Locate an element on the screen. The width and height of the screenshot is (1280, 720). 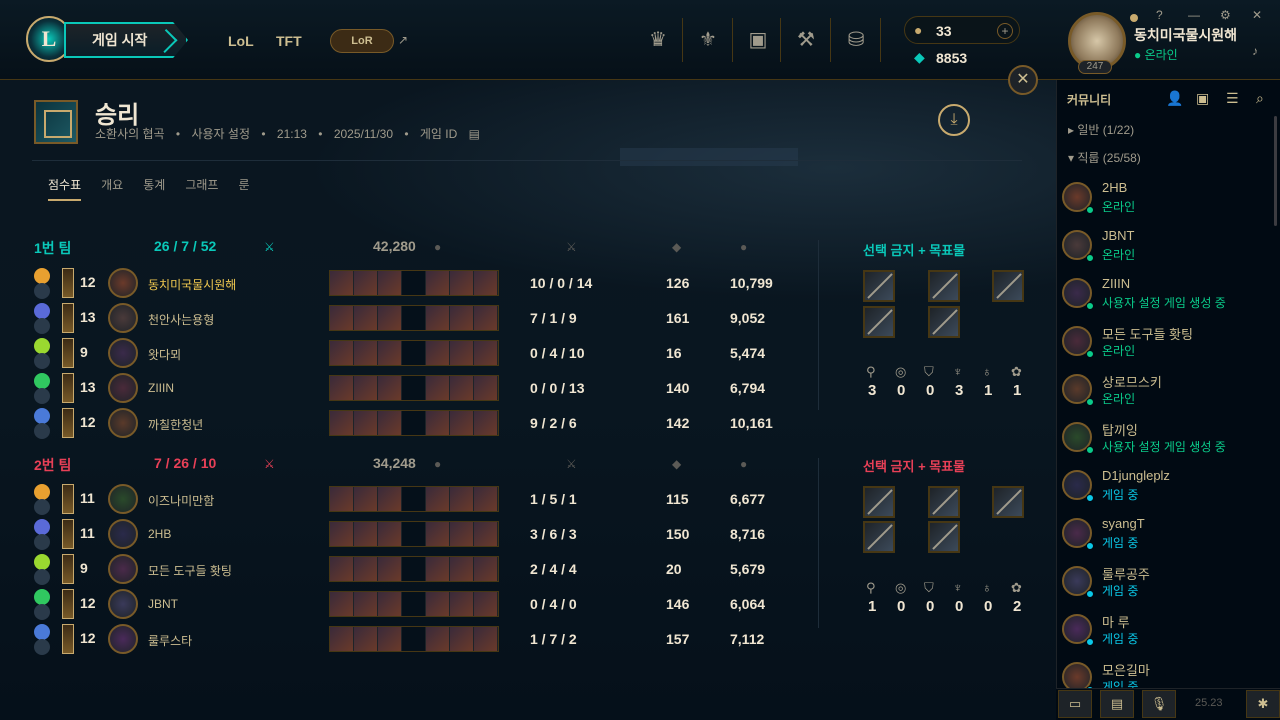
list-view-icon: ☰ is located at coordinates (1232, 98).